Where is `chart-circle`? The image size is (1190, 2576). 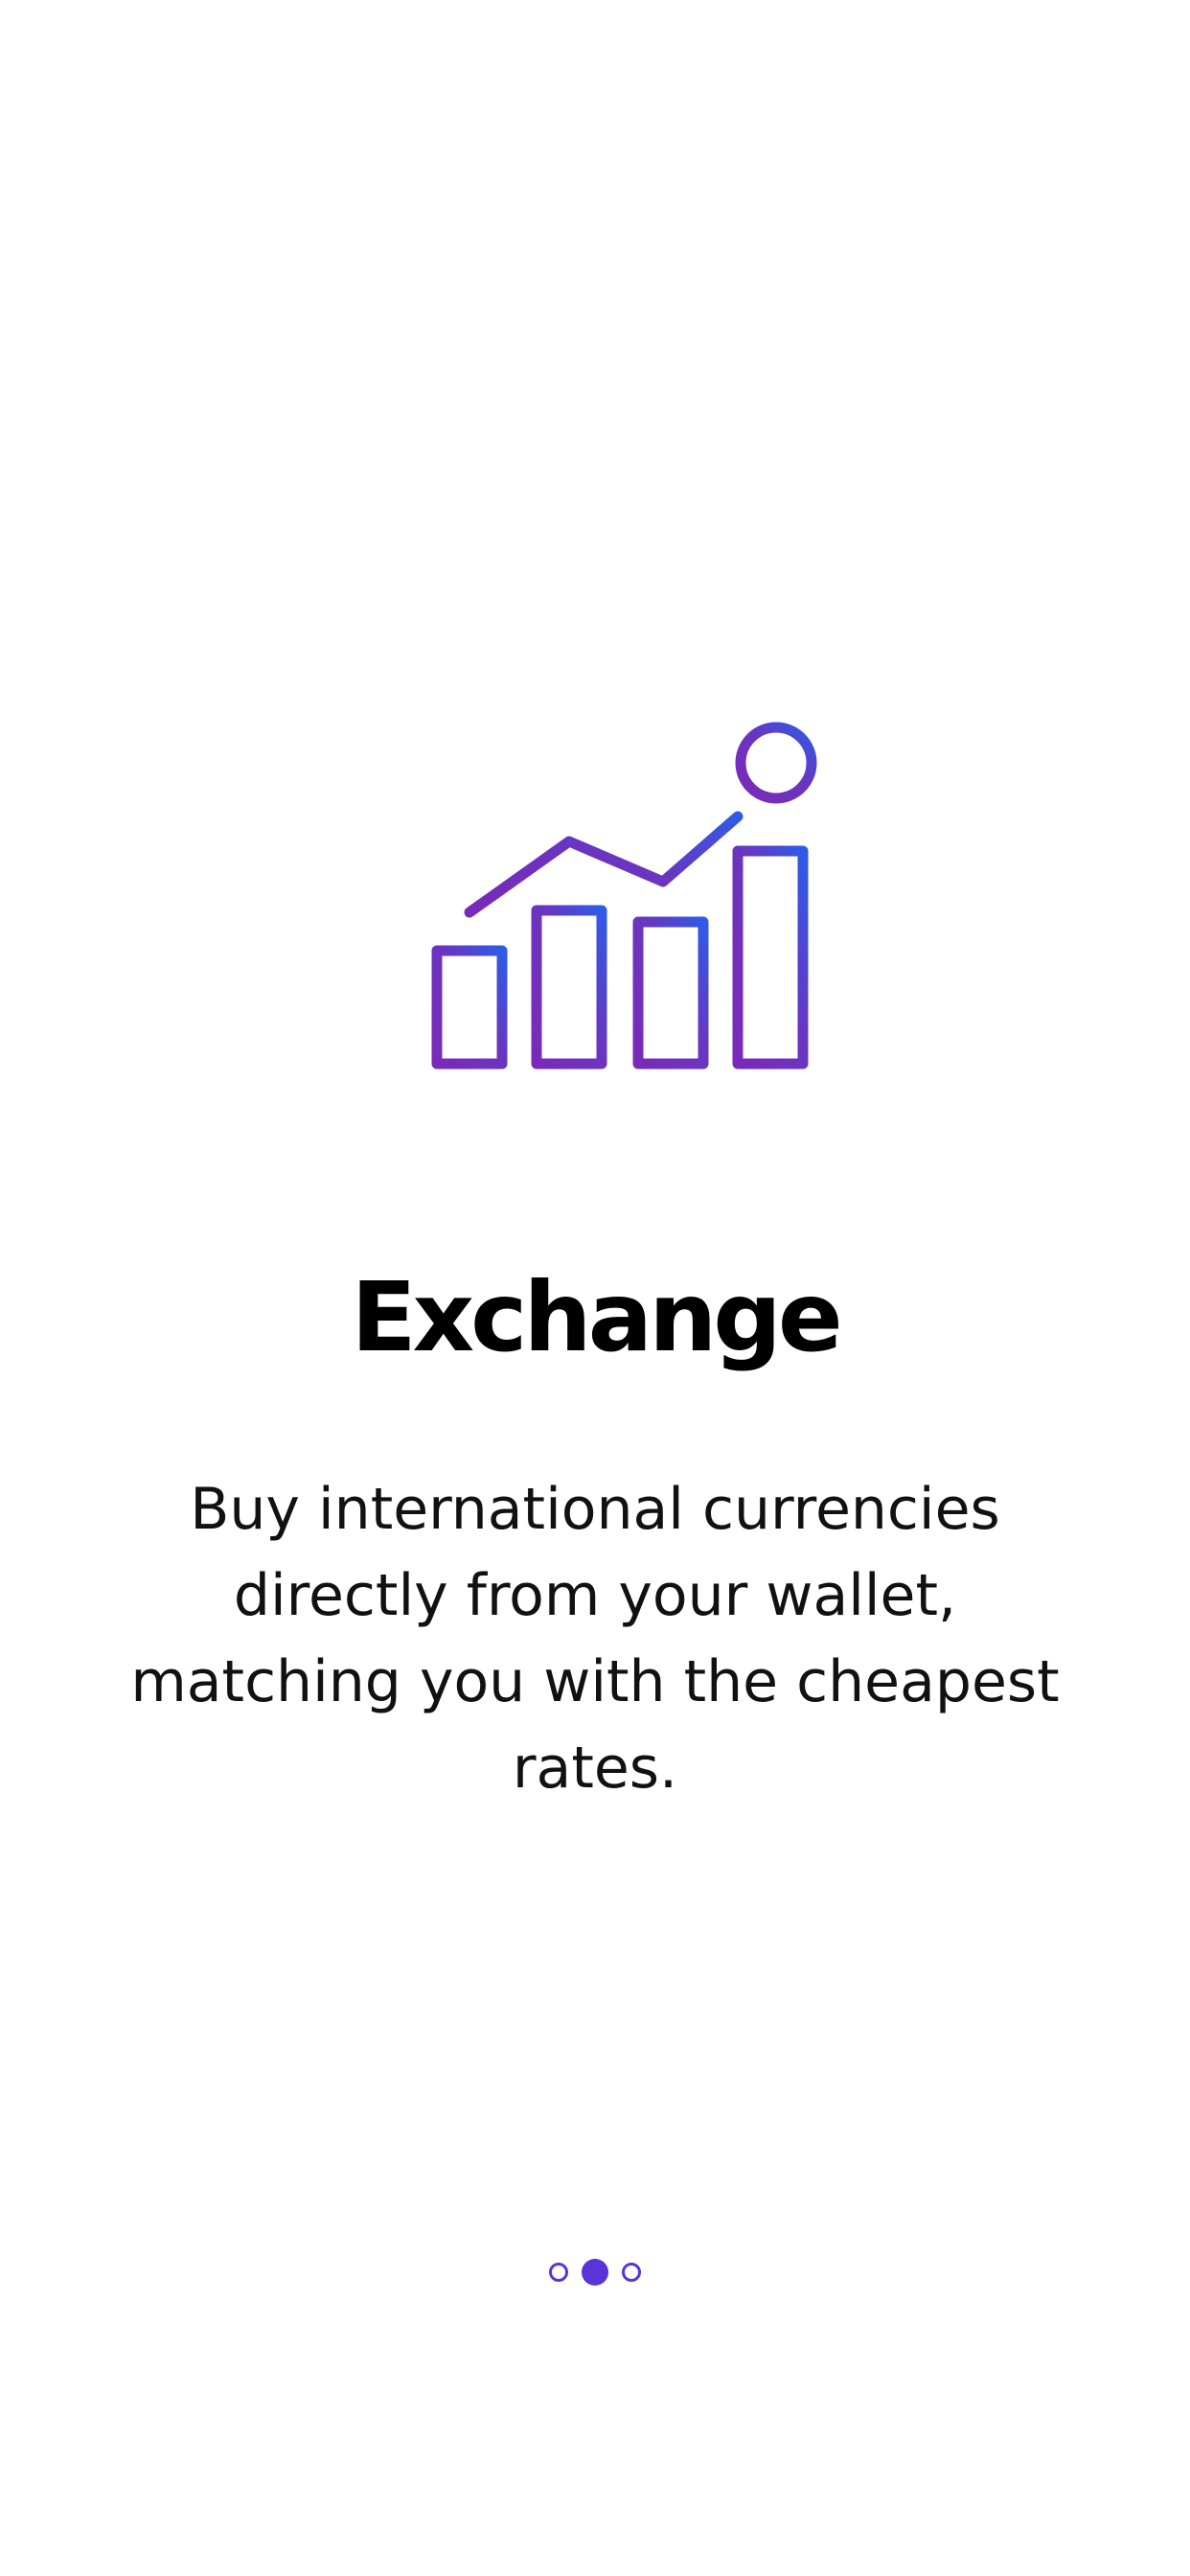 chart-circle is located at coordinates (776, 763).